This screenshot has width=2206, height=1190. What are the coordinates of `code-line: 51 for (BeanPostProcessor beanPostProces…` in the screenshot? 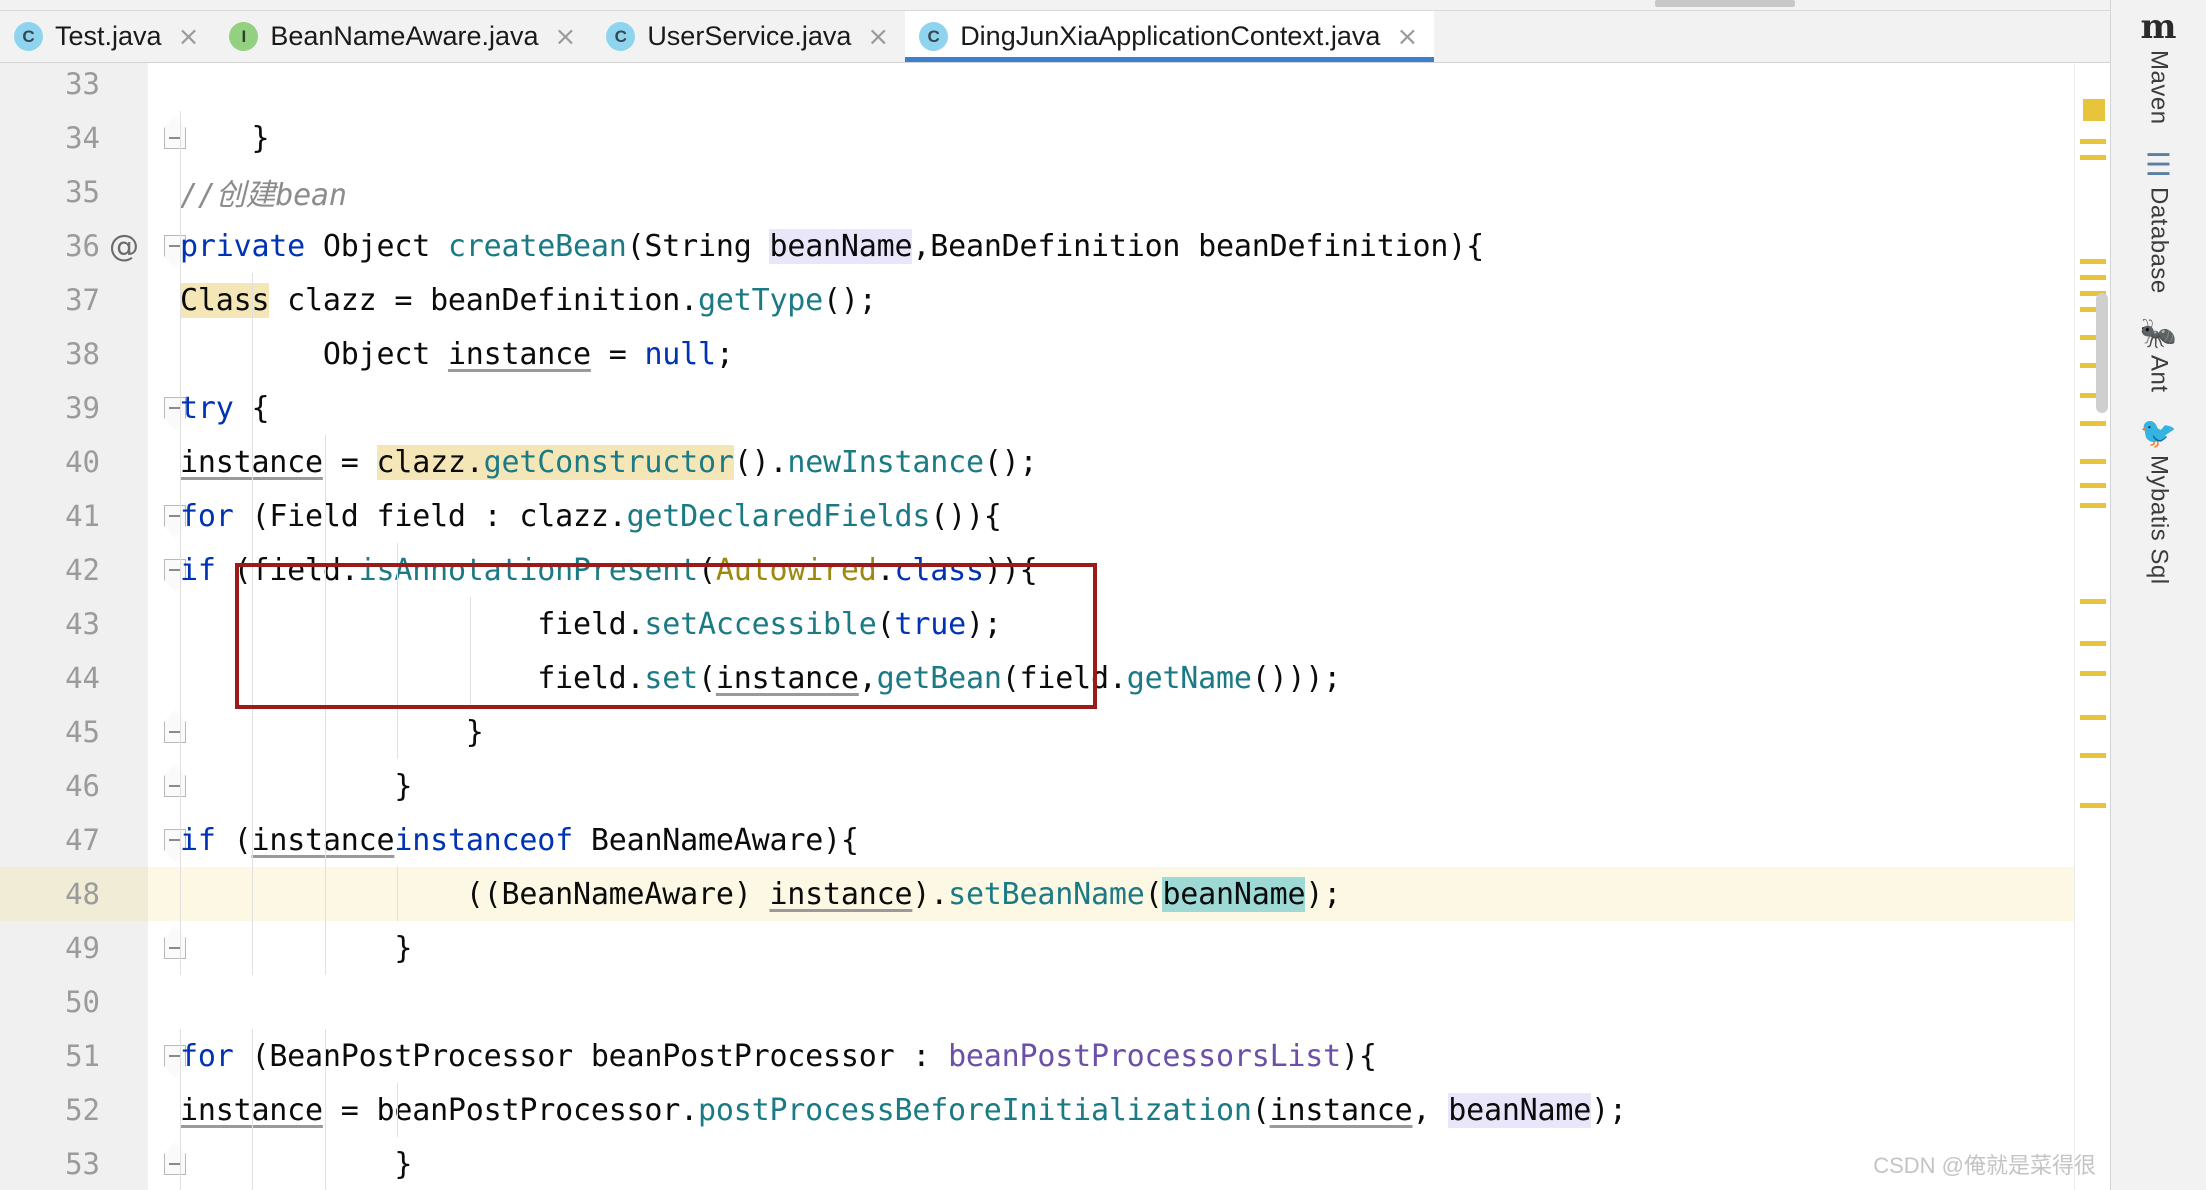 It's located at (1055, 1056).